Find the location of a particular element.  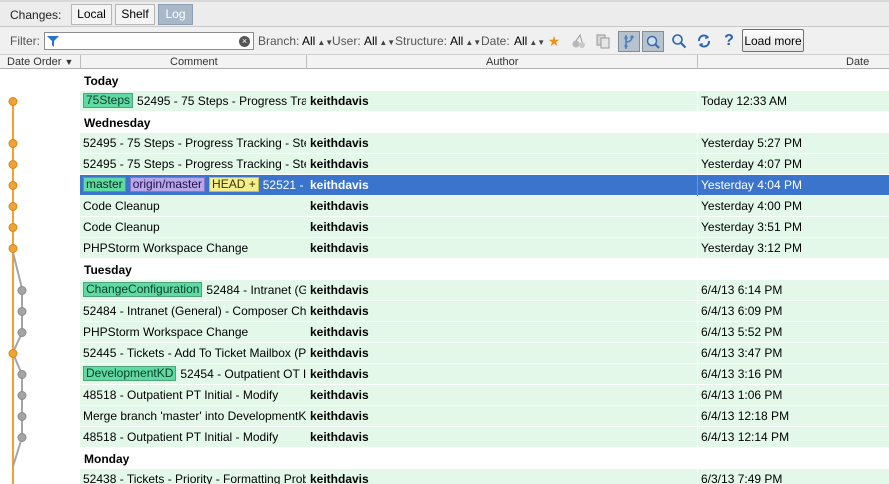

help-icon: ? is located at coordinates (729, 41).